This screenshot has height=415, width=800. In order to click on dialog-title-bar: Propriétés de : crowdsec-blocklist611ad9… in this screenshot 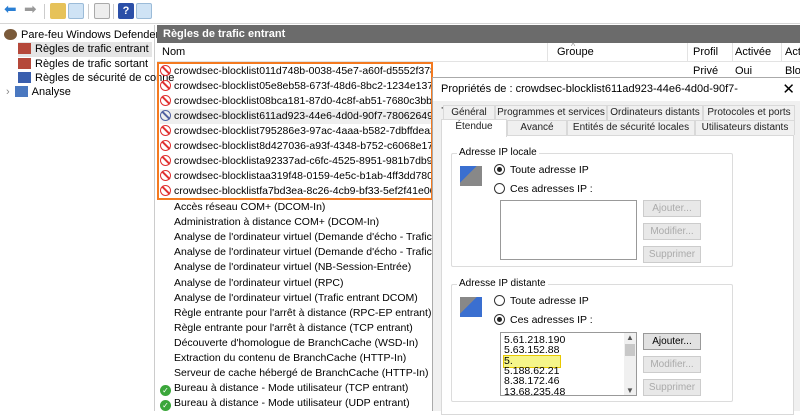, I will do `click(616, 98)`.